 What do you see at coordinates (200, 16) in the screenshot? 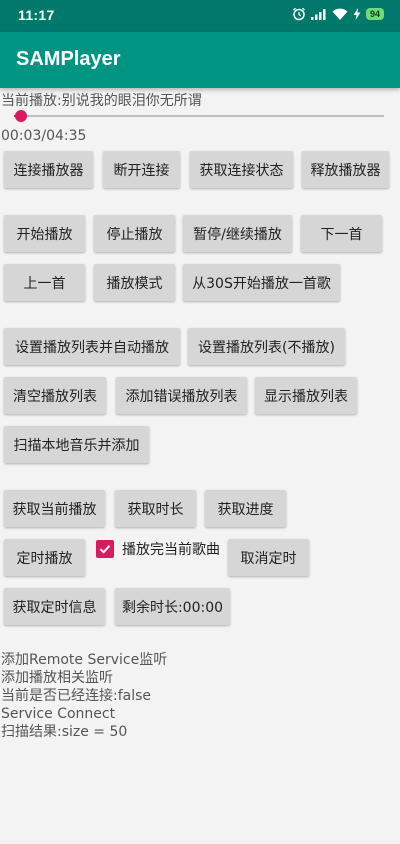
I see `status-bar: 11:17 94` at bounding box center [200, 16].